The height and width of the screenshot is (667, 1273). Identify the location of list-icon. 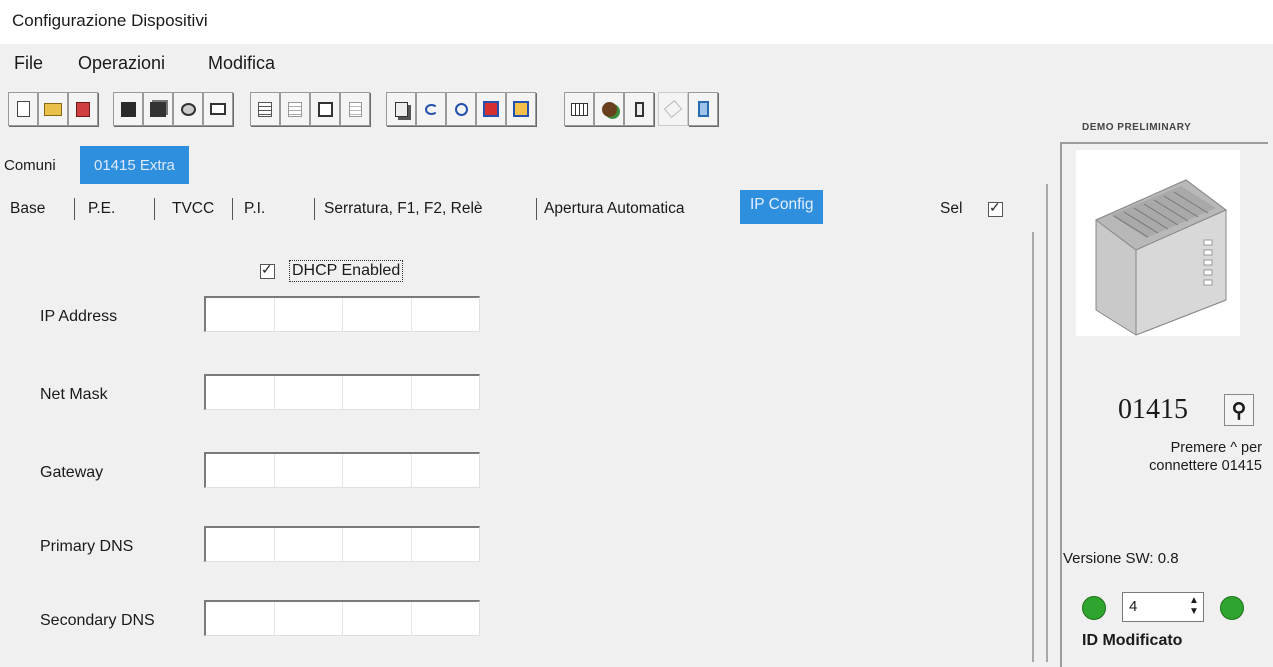
(295, 109).